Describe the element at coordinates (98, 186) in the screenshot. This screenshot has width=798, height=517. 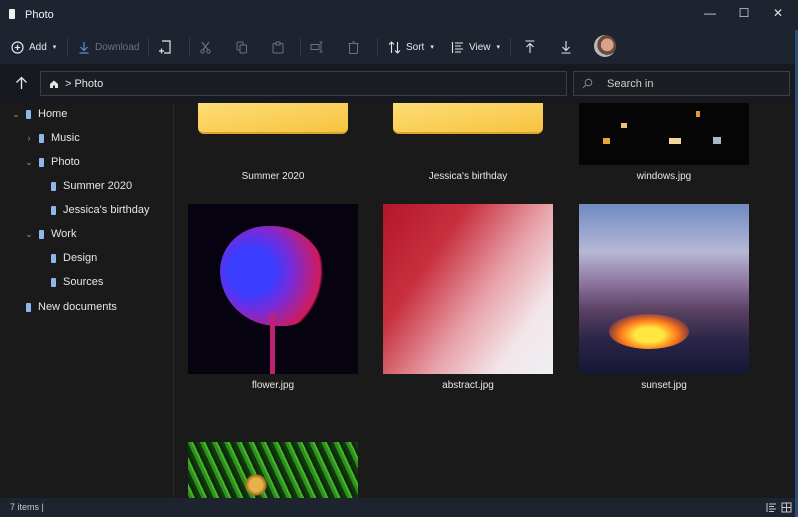
I see `sidebar-item-label: Summer 2020` at that location.